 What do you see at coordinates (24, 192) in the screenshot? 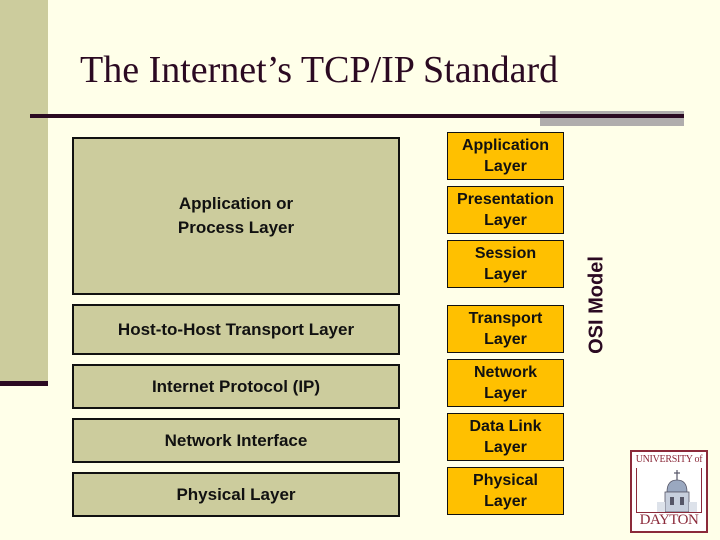
I see `sidebar-accent` at bounding box center [24, 192].